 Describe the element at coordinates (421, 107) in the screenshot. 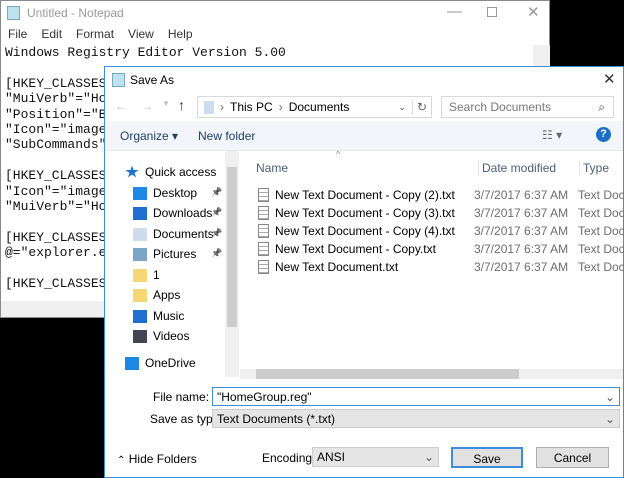

I see `refresh-icon: ↻` at that location.